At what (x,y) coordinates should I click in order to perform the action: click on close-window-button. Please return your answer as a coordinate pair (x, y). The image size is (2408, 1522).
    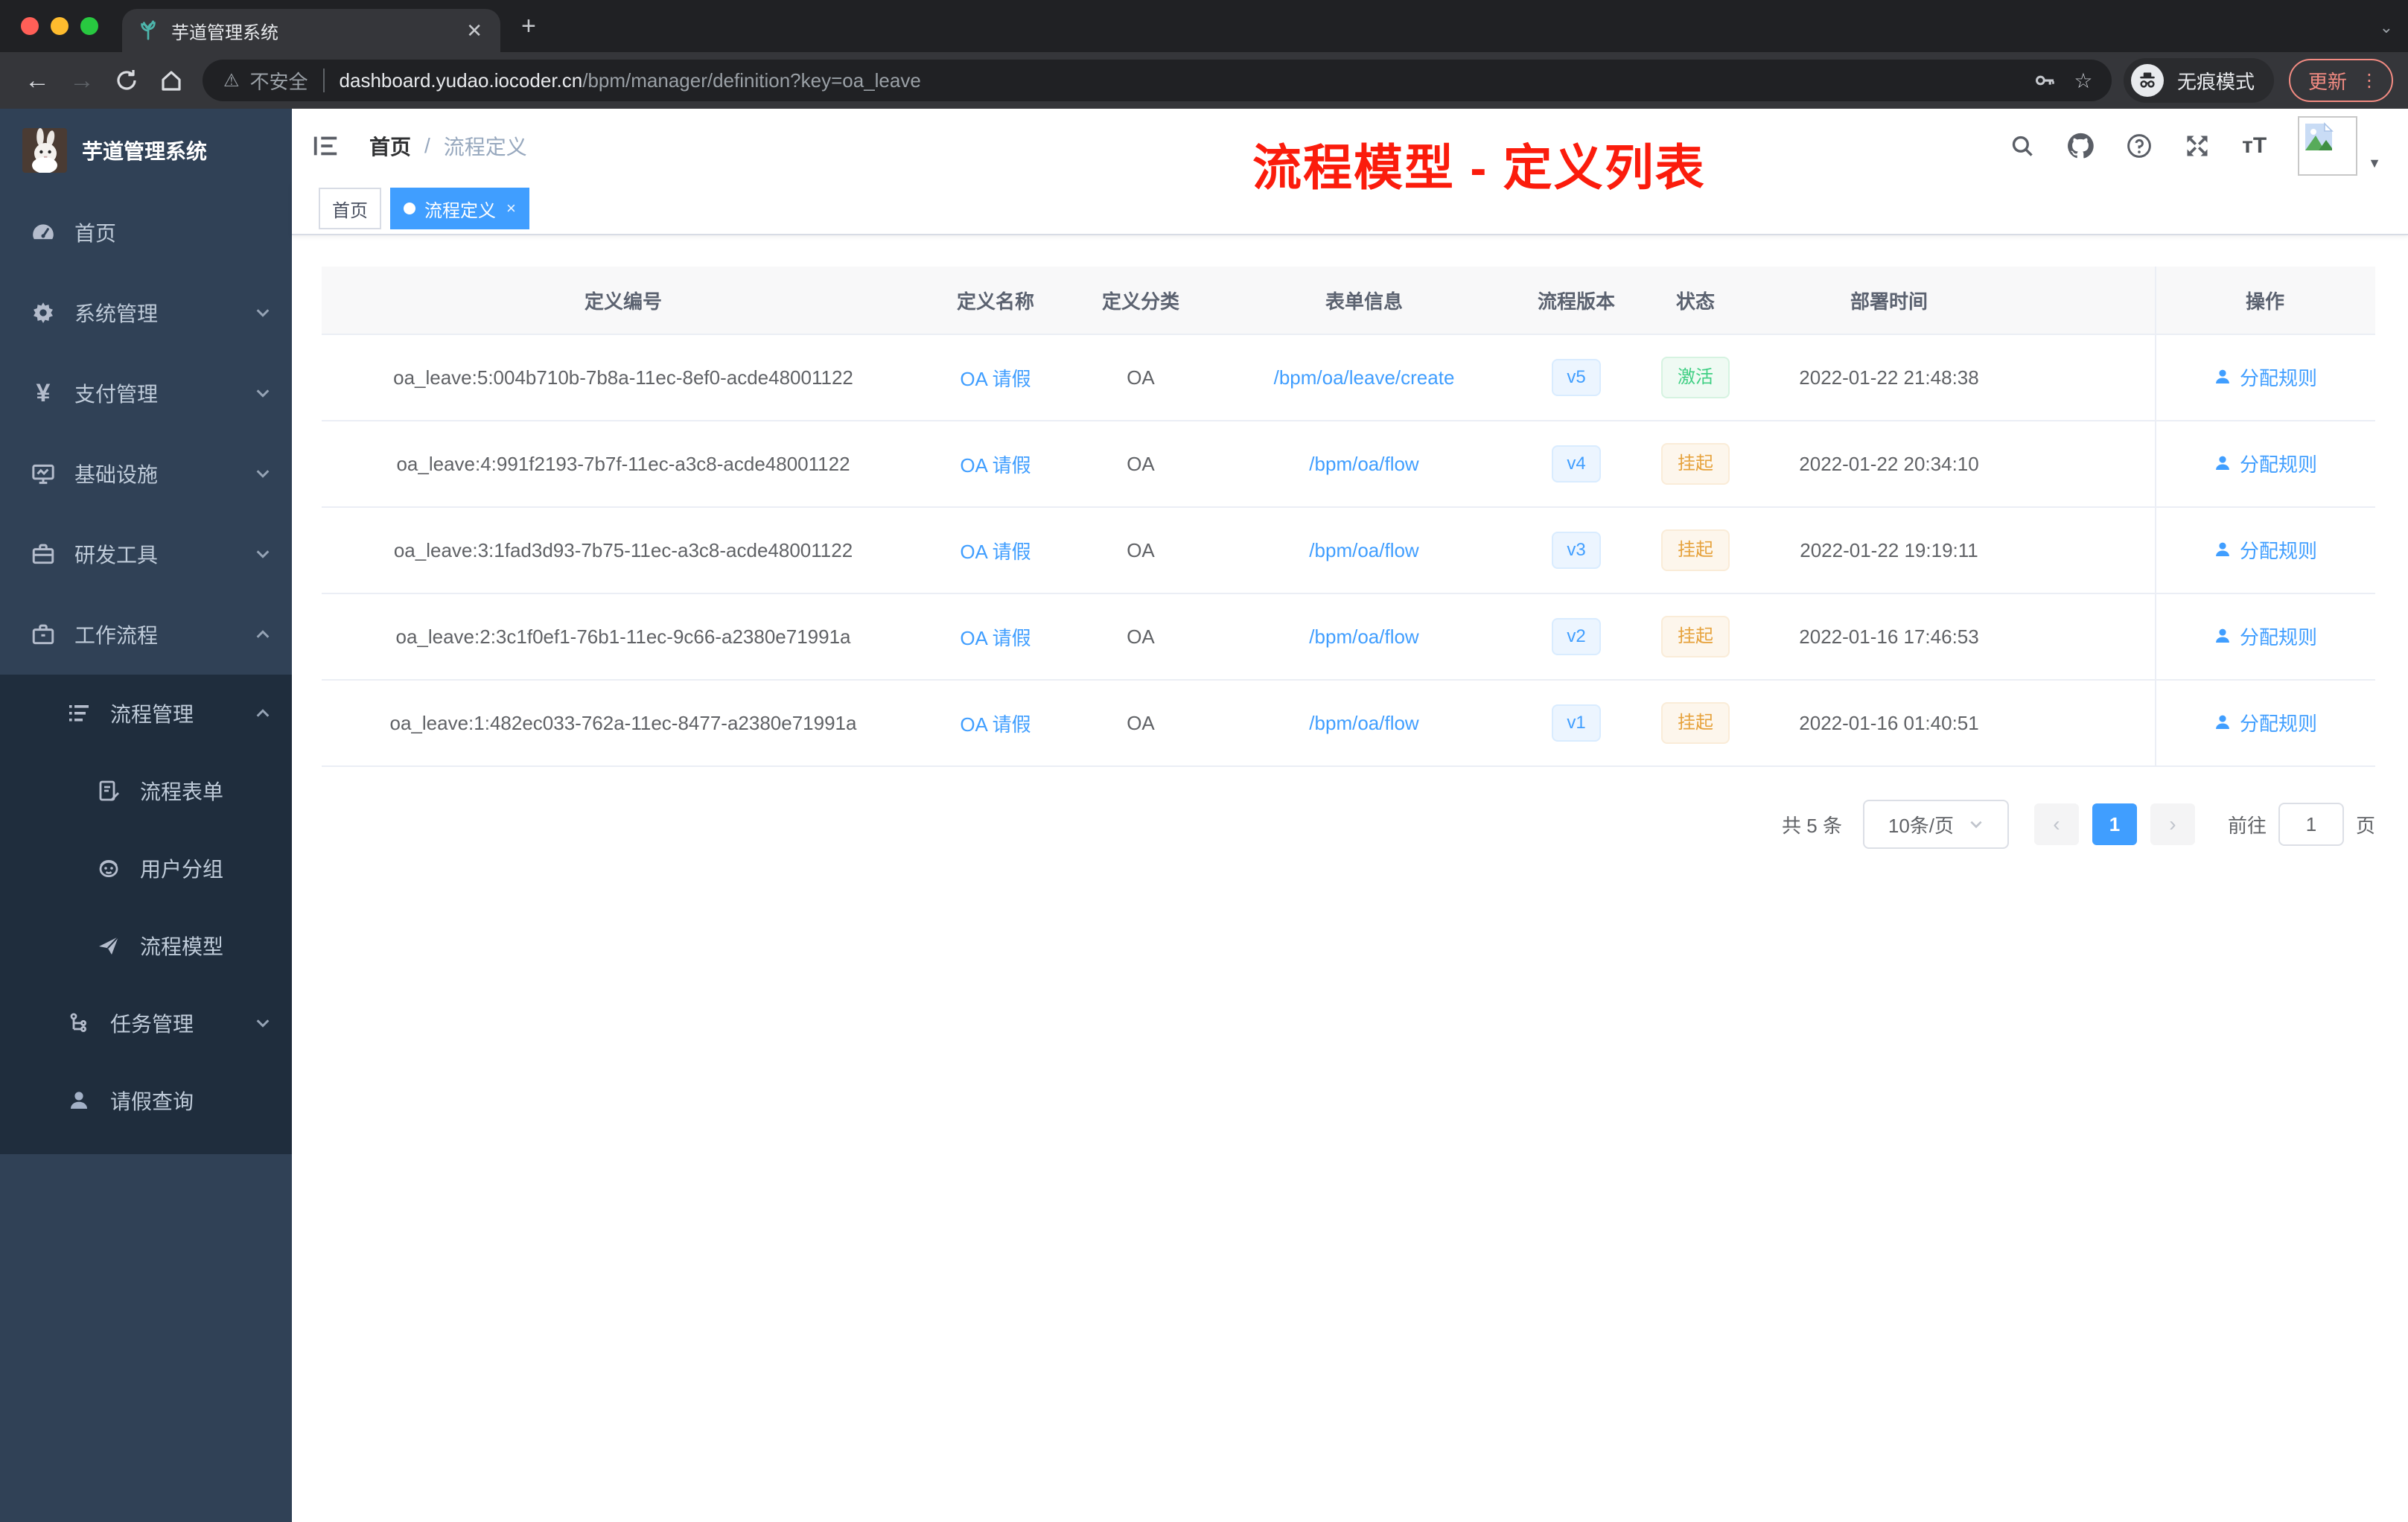
    Looking at the image, I should click on (30, 26).